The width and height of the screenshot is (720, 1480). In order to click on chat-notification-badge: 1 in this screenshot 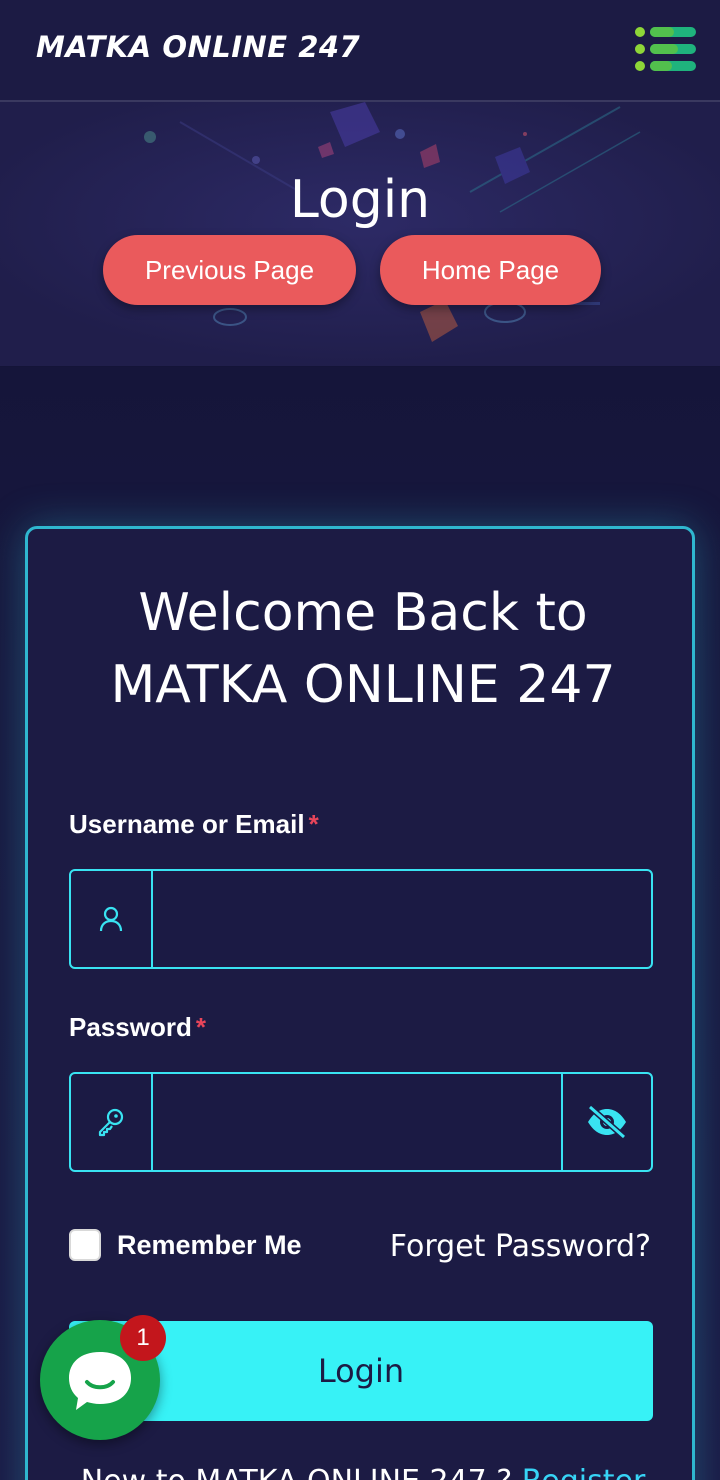, I will do `click(143, 1338)`.